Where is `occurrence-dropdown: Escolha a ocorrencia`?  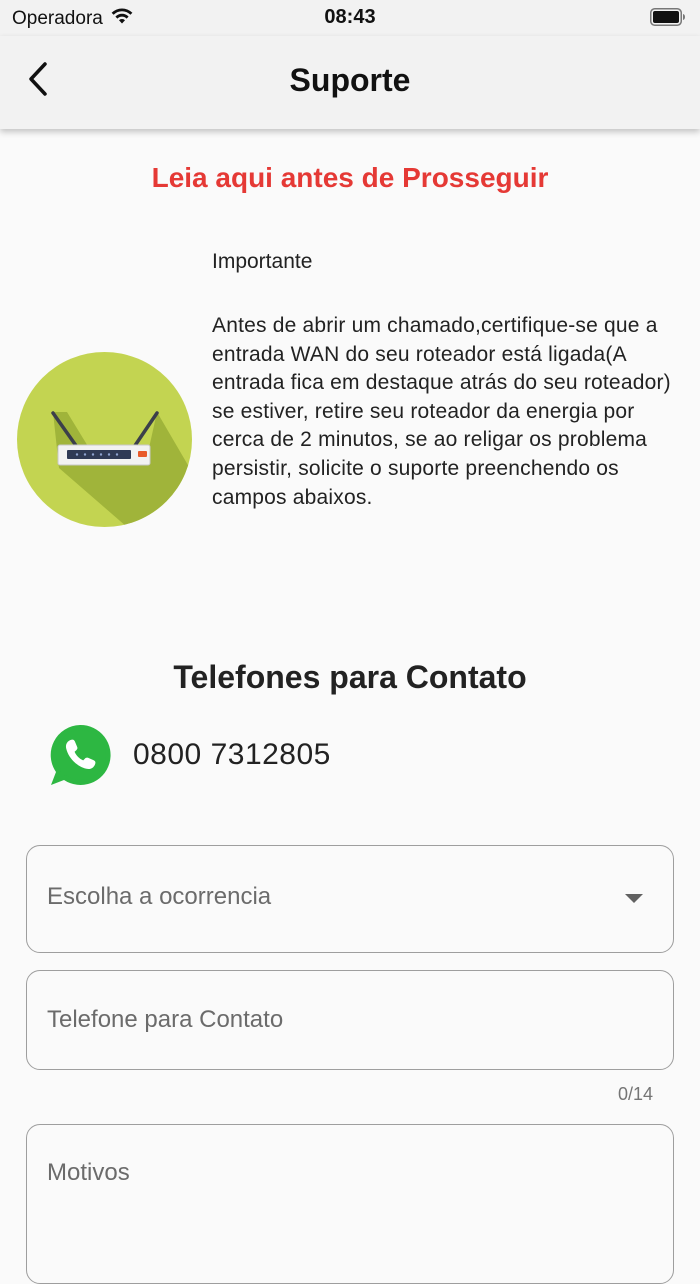
occurrence-dropdown: Escolha a ocorrencia is located at coordinates (350, 899).